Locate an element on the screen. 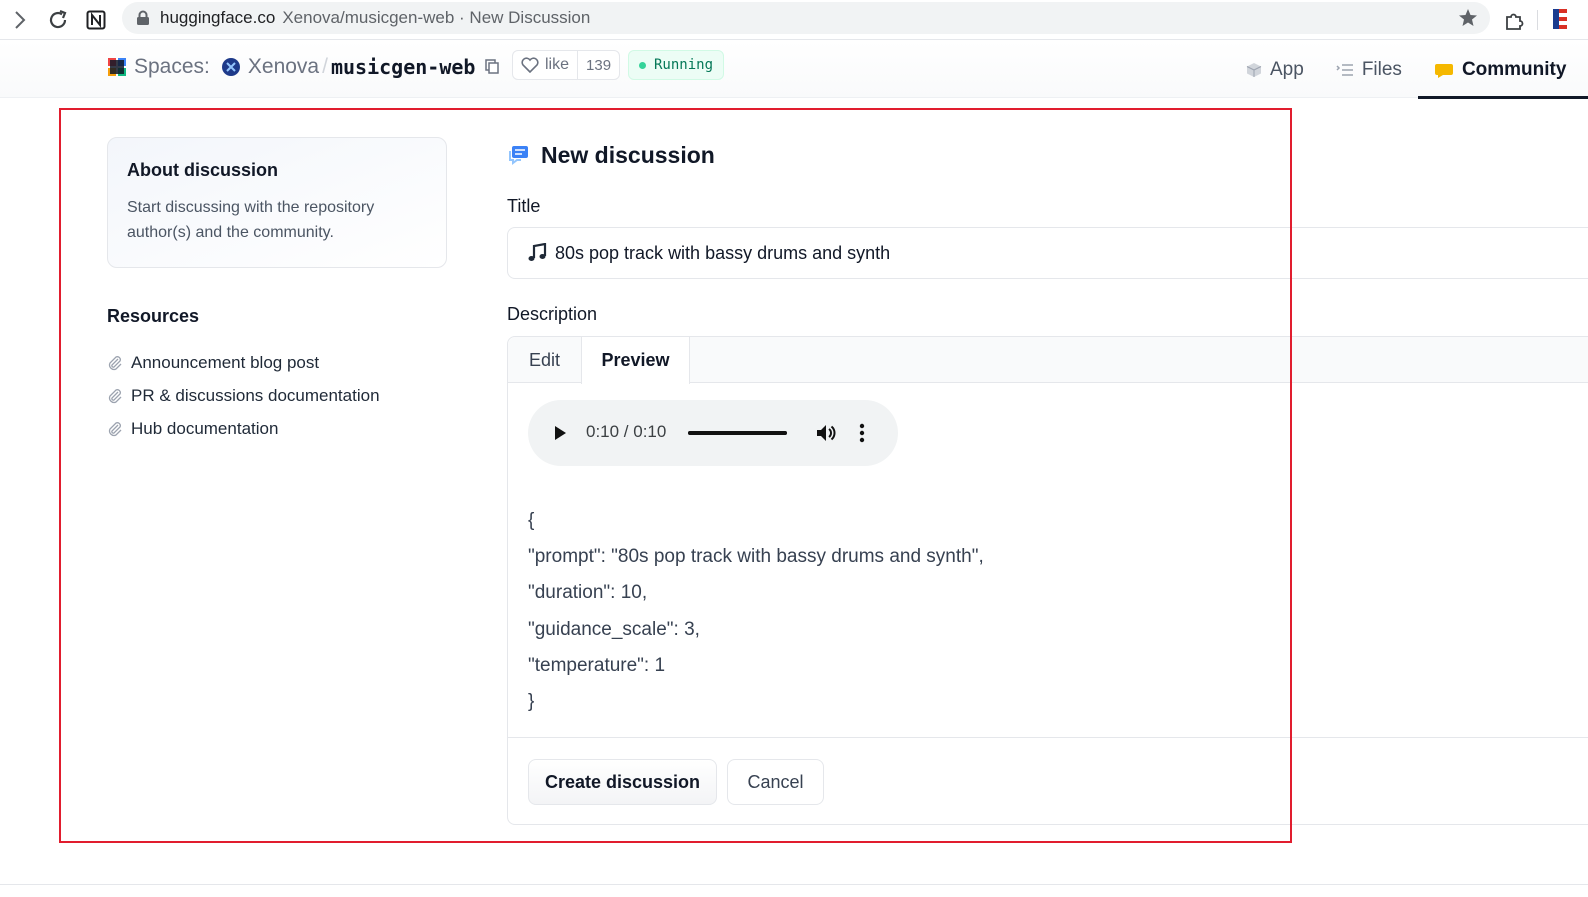  status-badge: Running is located at coordinates (676, 65).